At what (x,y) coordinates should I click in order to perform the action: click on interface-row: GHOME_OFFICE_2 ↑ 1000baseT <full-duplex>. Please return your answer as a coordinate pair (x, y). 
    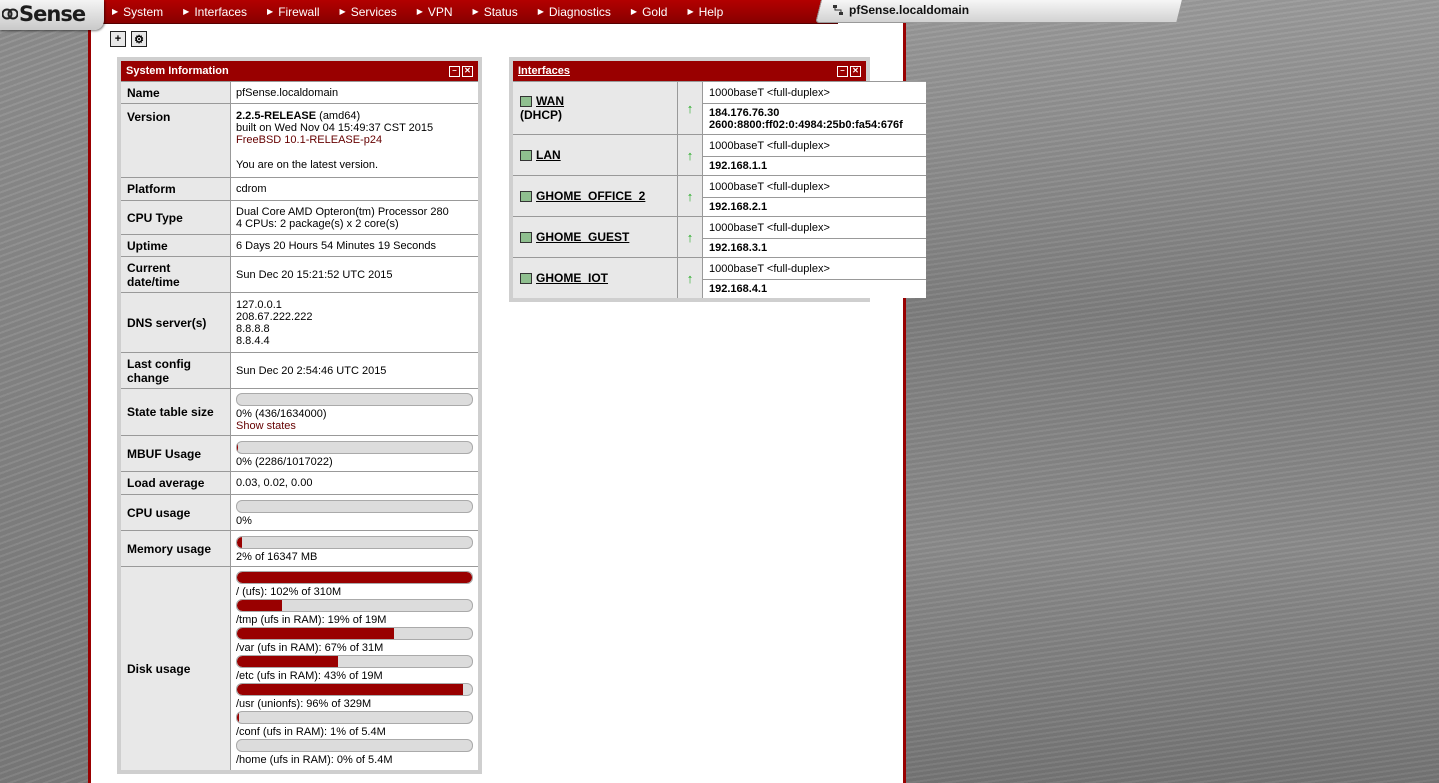
    Looking at the image, I should click on (719, 196).